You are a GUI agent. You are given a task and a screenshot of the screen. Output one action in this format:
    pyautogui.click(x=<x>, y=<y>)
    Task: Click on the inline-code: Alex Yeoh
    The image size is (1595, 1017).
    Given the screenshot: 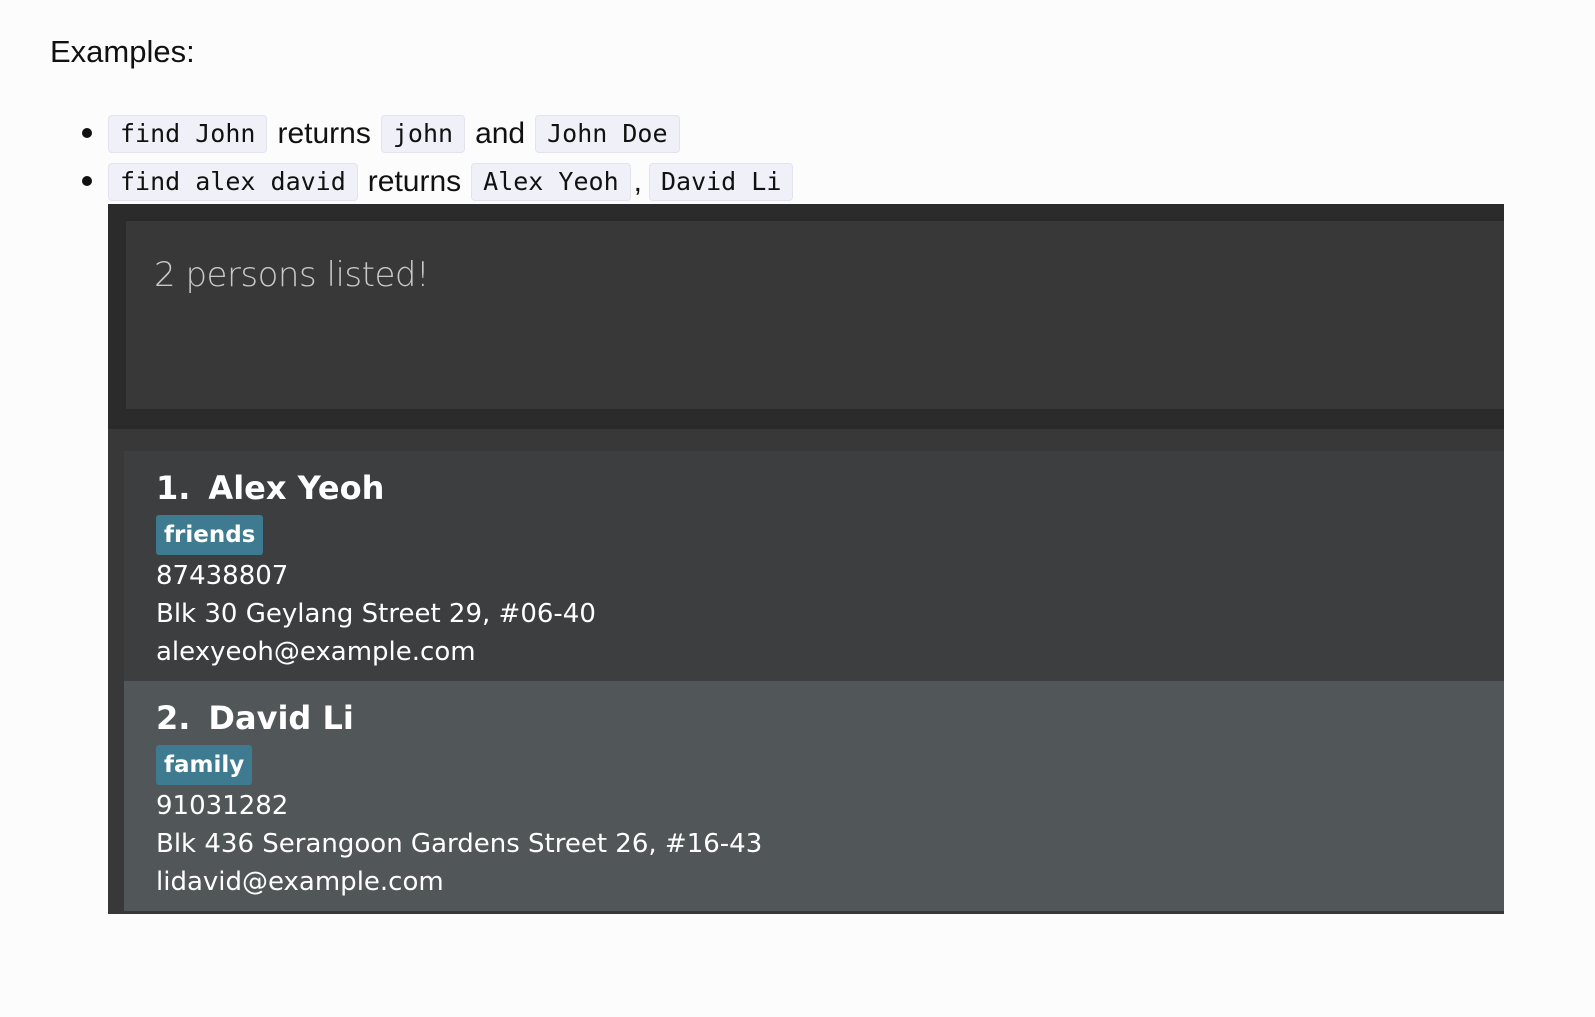 What is the action you would take?
    pyautogui.click(x=551, y=182)
    